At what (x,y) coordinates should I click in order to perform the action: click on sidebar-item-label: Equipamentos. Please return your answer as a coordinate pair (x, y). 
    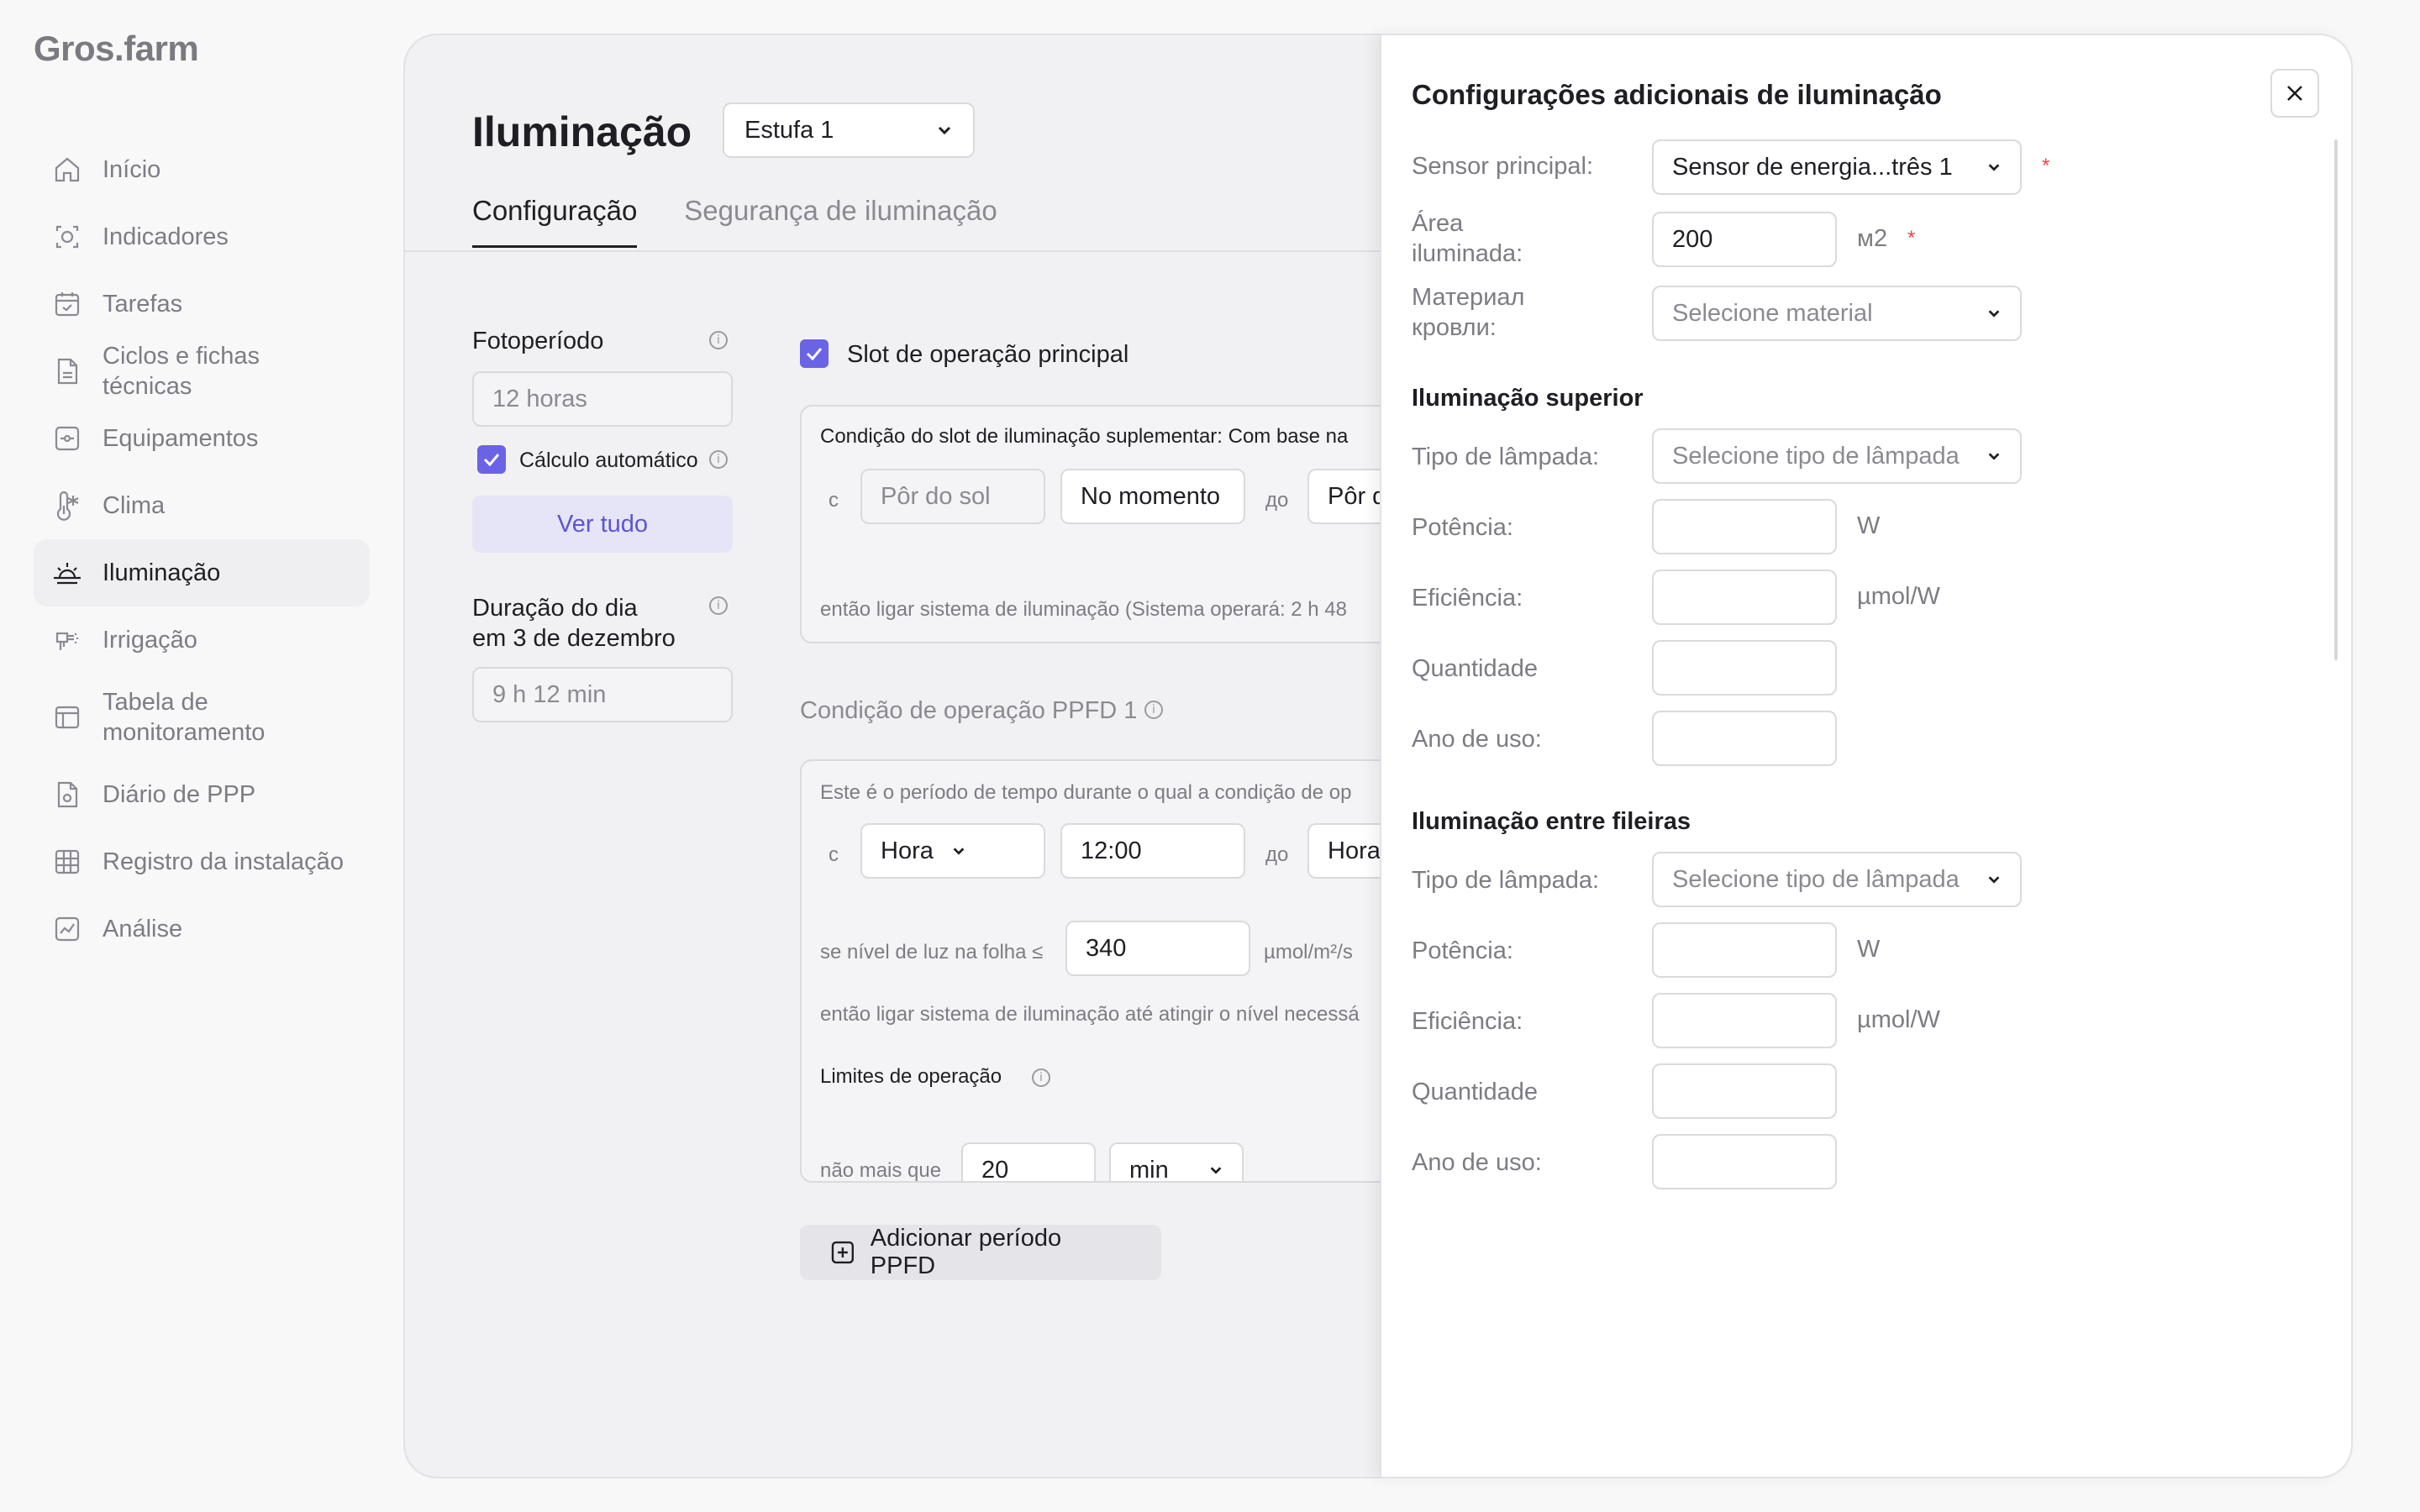
    Looking at the image, I should click on (181, 438).